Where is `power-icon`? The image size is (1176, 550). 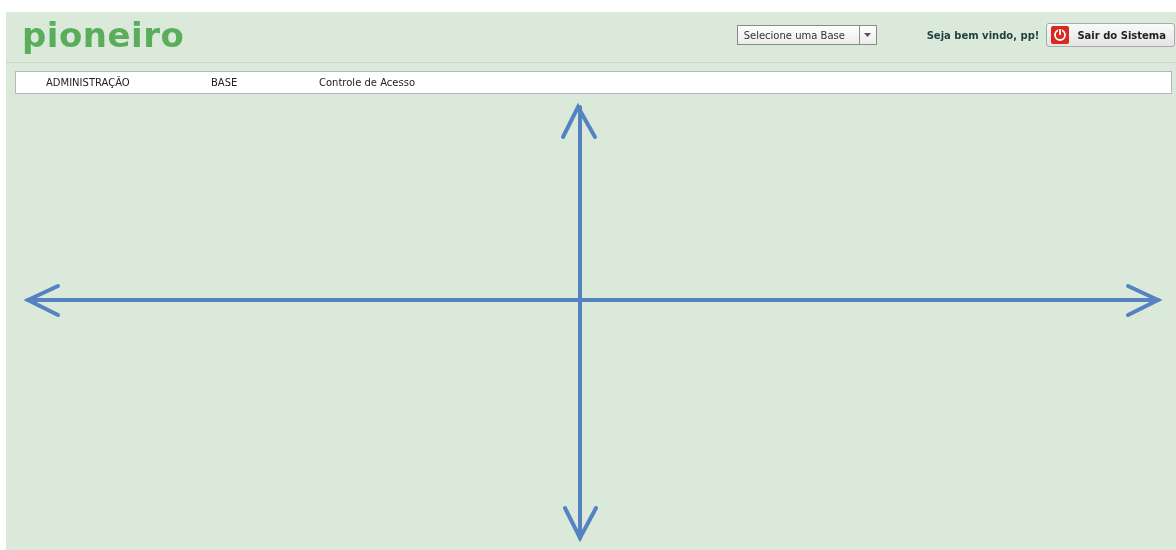 power-icon is located at coordinates (1060, 35).